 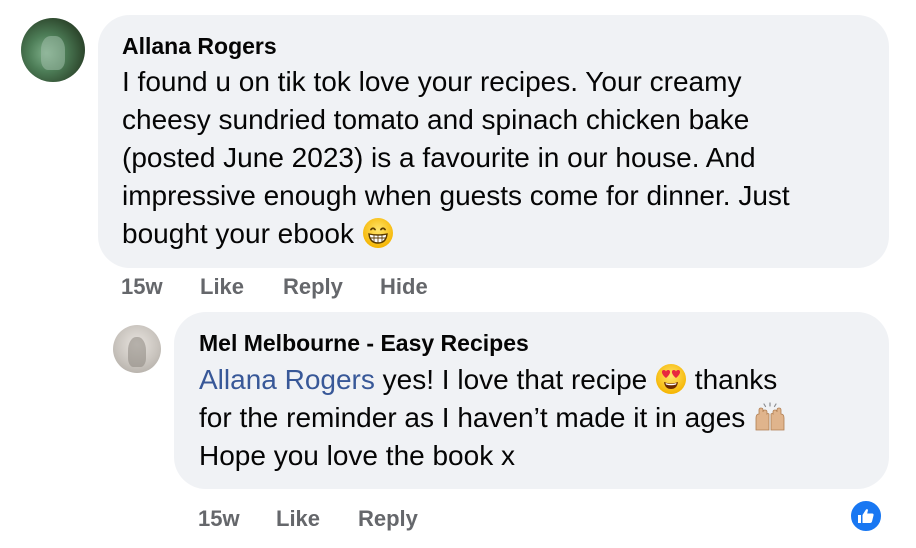 I want to click on comment-author: Allana Rogers, so click(x=199, y=46).